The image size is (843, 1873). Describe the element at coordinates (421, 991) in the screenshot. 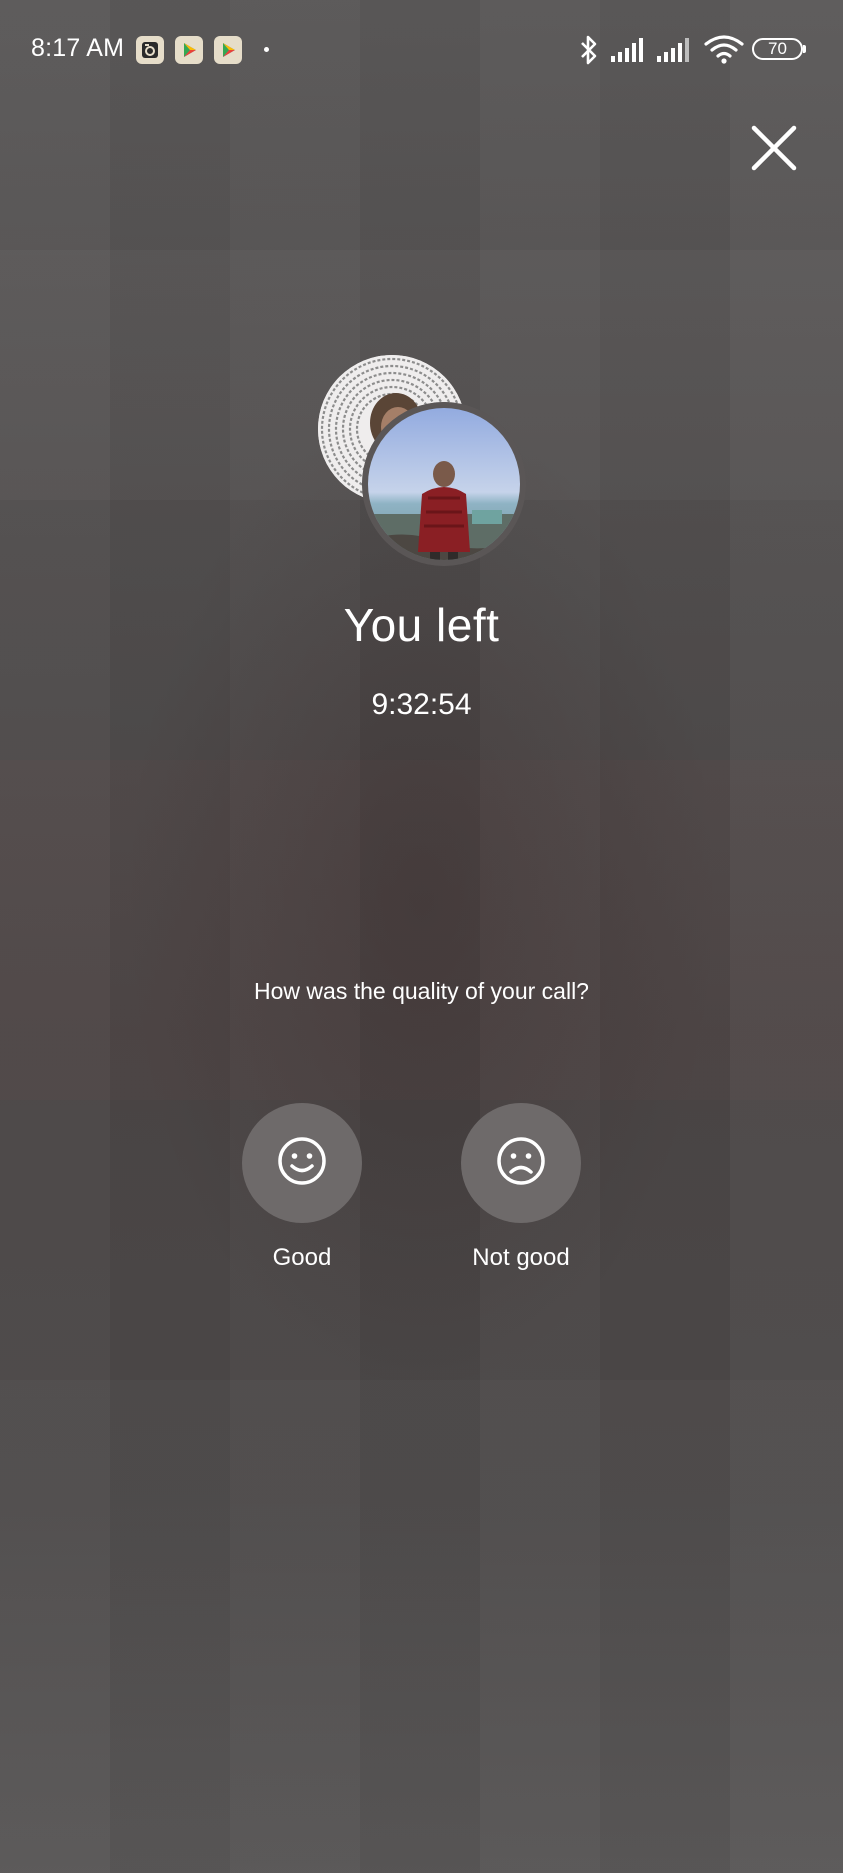

I see `call-quality-question: How was the quality of your call?` at that location.